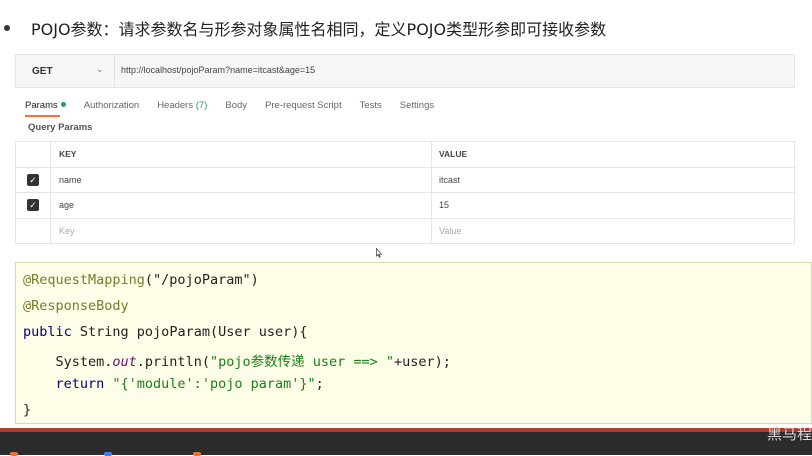 The image size is (812, 456). I want to click on tab-pre-request-script: Pre-request Script, so click(303, 105).